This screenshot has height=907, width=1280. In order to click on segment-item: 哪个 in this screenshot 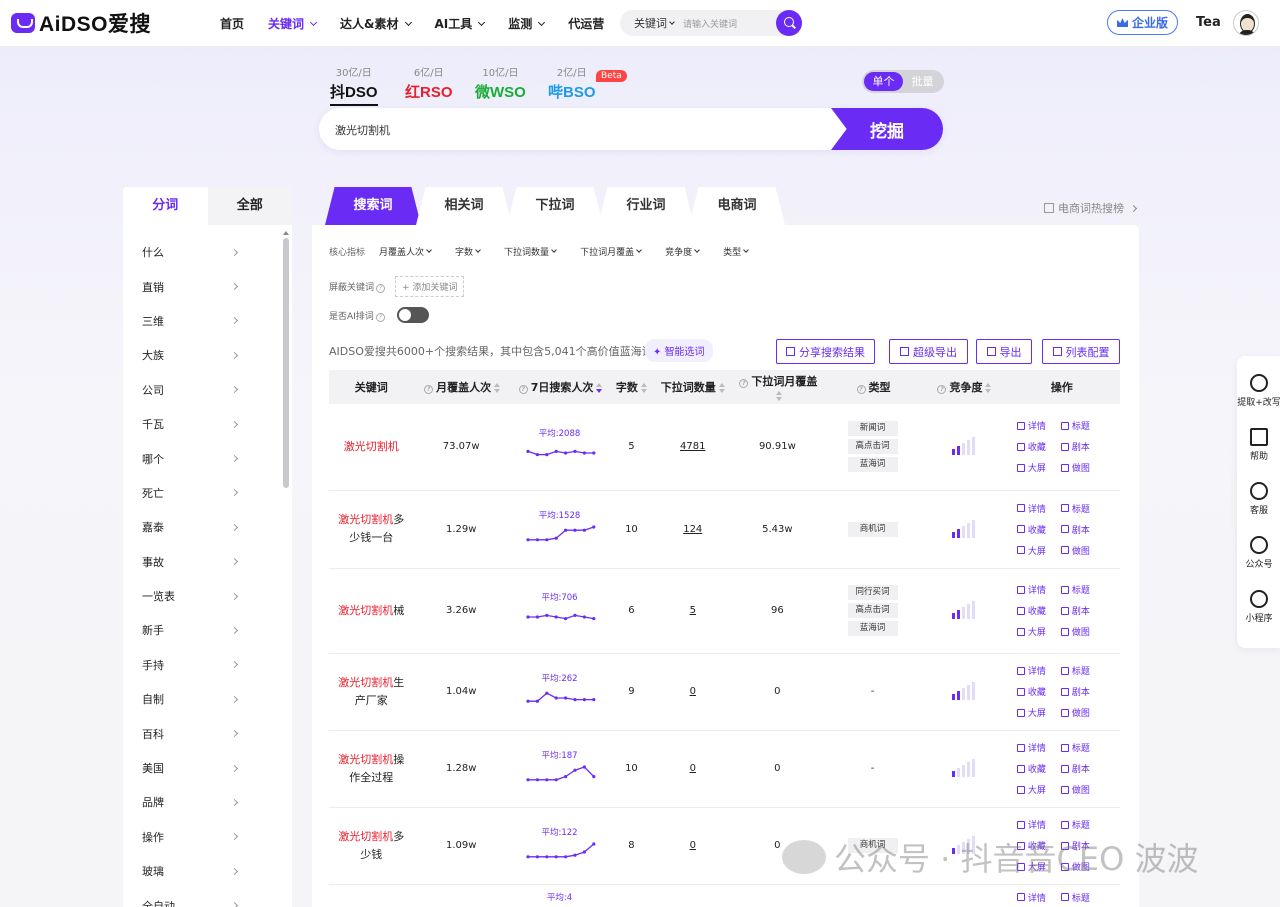, I will do `click(203, 458)`.